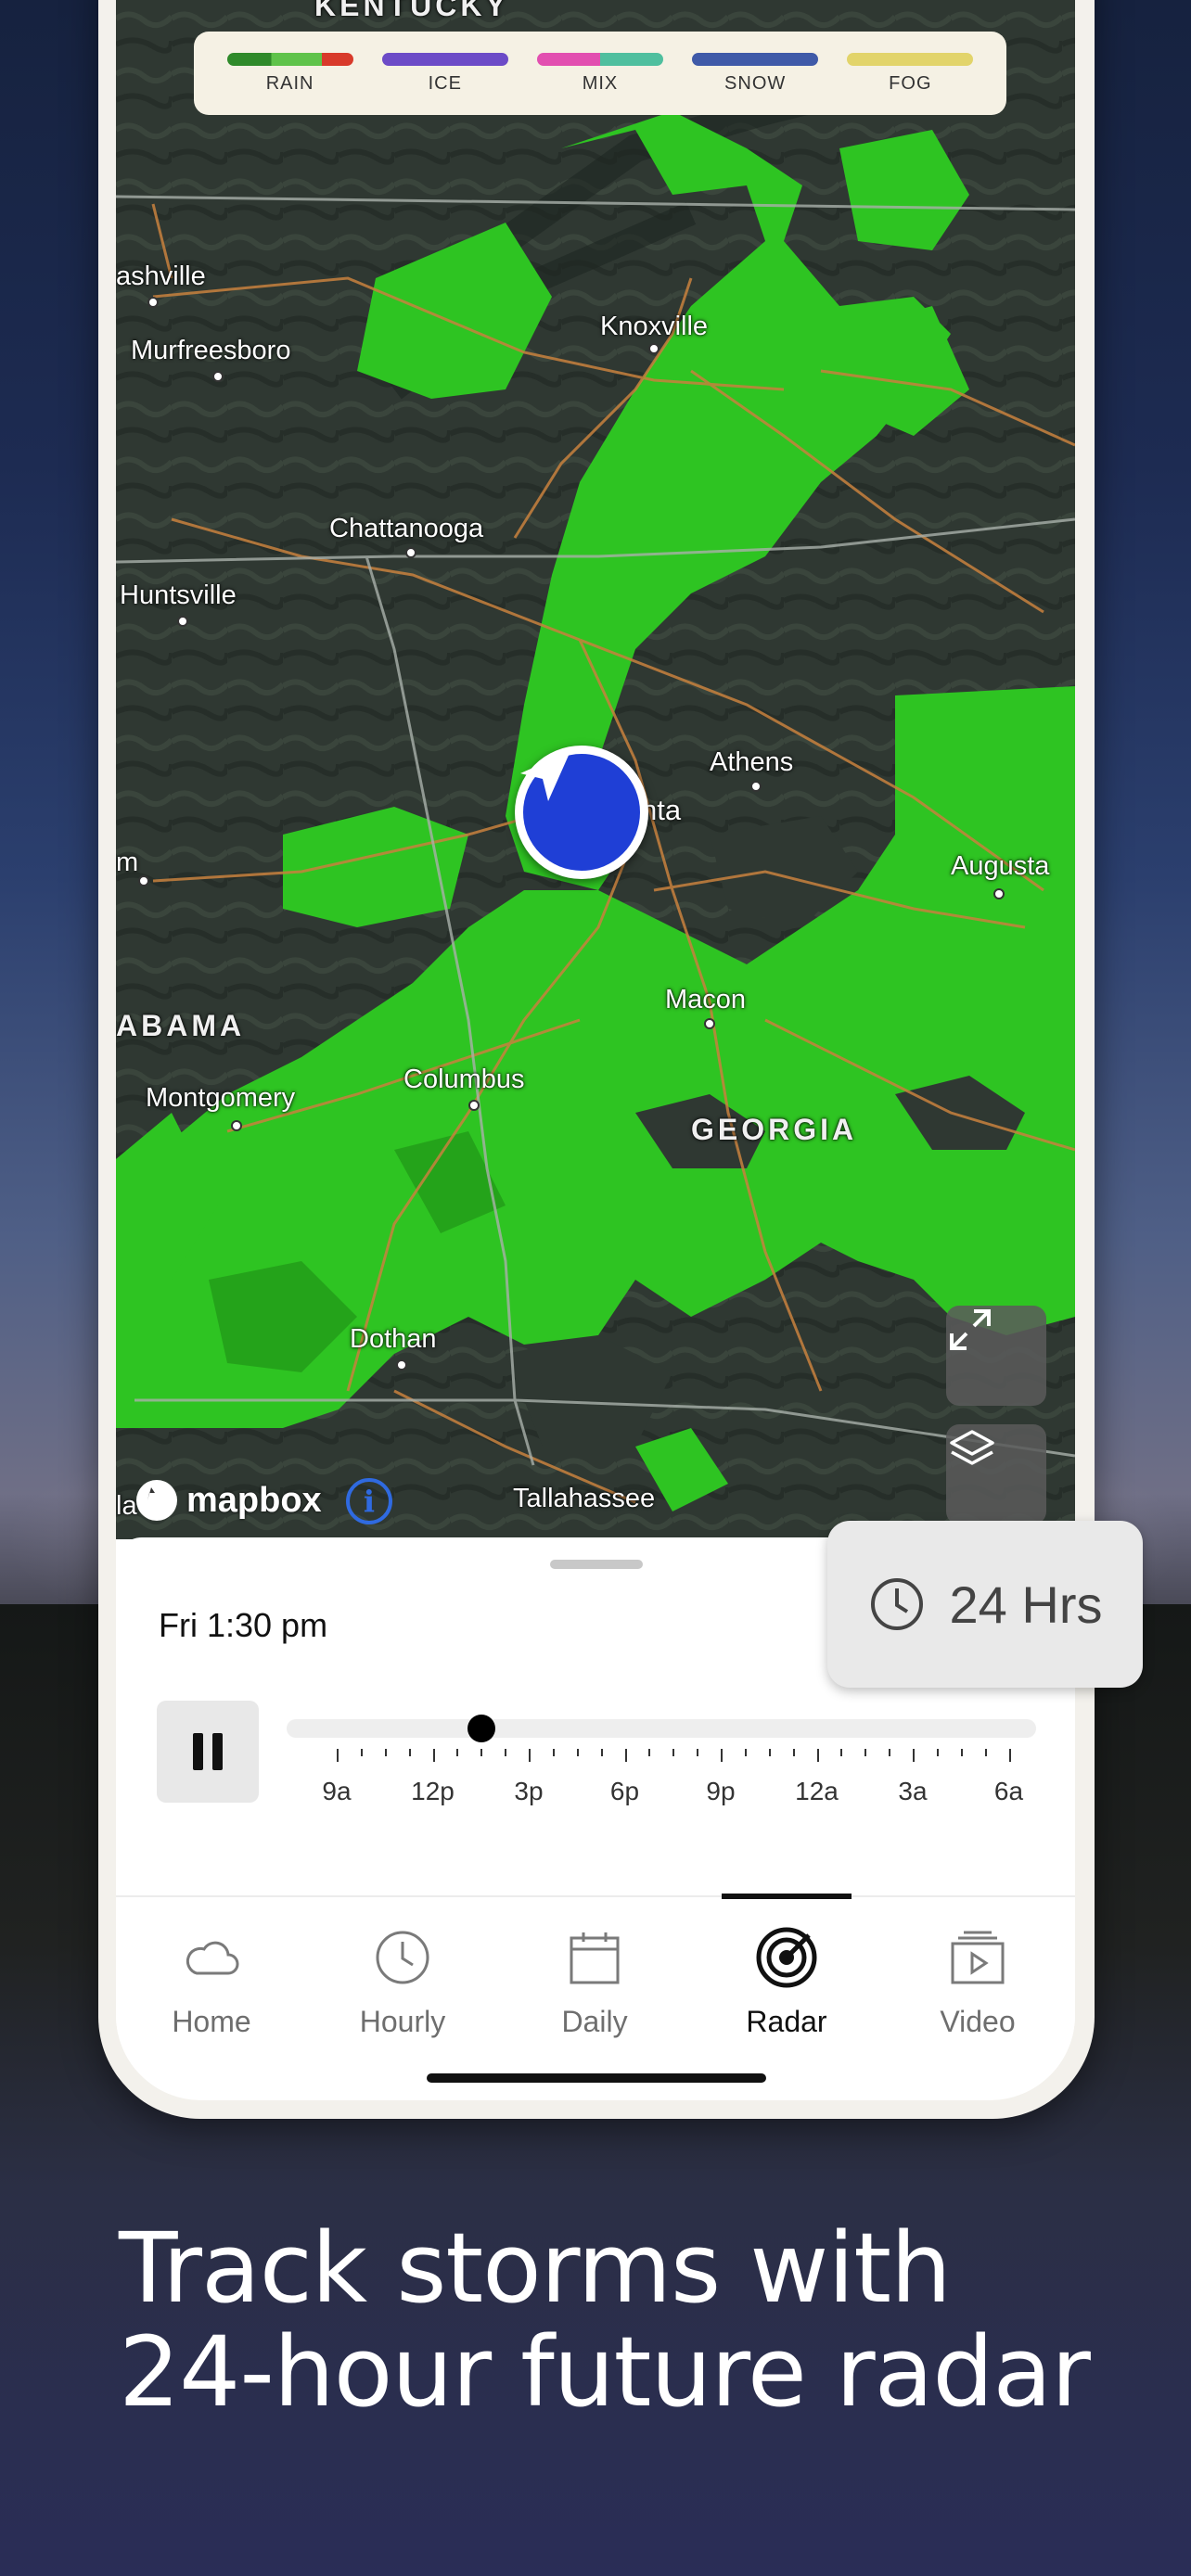 This screenshot has width=1191, height=2576. Describe the element at coordinates (910, 59) in the screenshot. I see `legend-fog-bar` at that location.